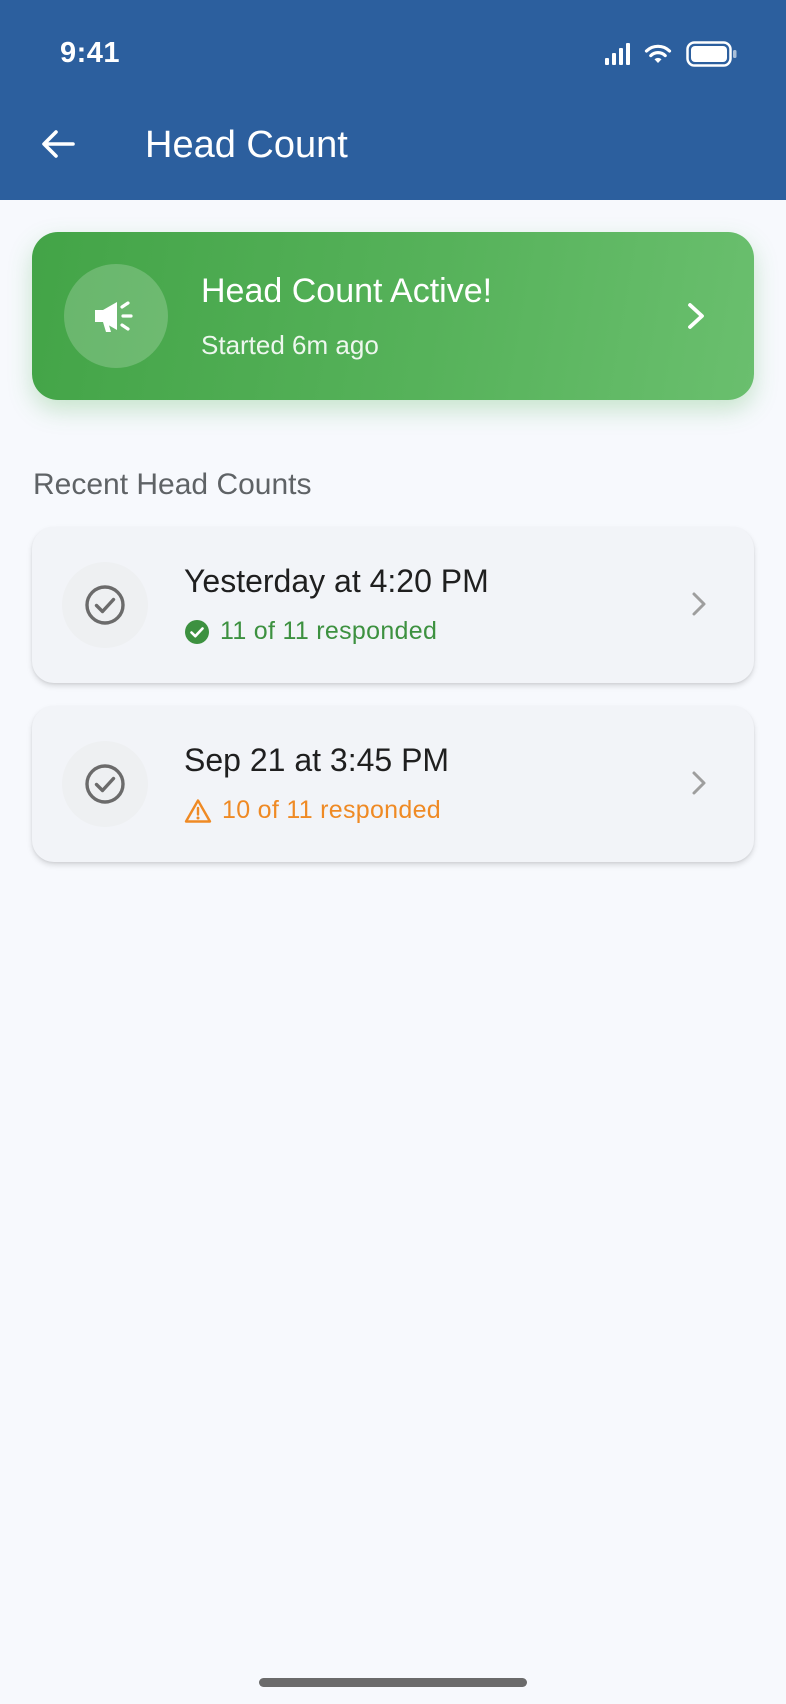  What do you see at coordinates (347, 291) in the screenshot?
I see `banner-title: Head Count Active!` at bounding box center [347, 291].